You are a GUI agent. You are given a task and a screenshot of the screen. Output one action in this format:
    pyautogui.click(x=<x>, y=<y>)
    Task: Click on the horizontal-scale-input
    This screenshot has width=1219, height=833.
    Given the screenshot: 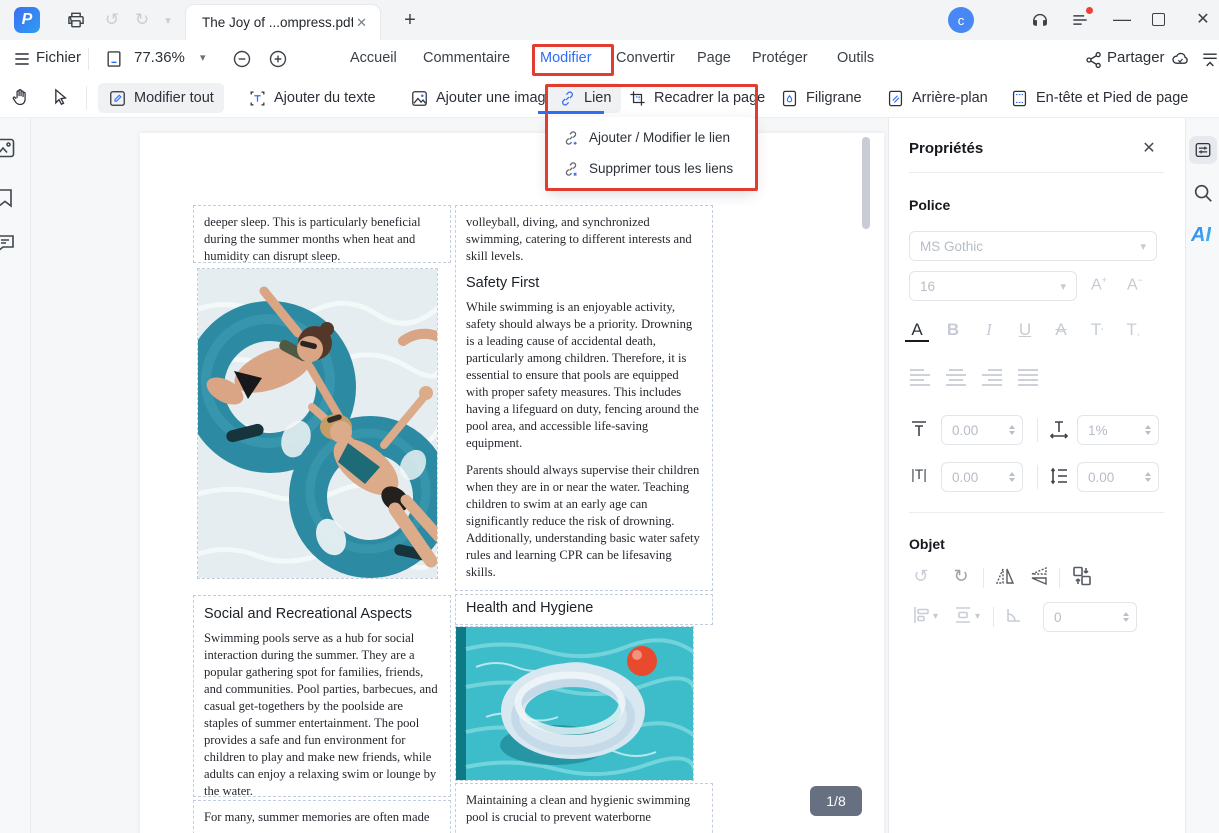 What is the action you would take?
    pyautogui.click(x=1118, y=430)
    